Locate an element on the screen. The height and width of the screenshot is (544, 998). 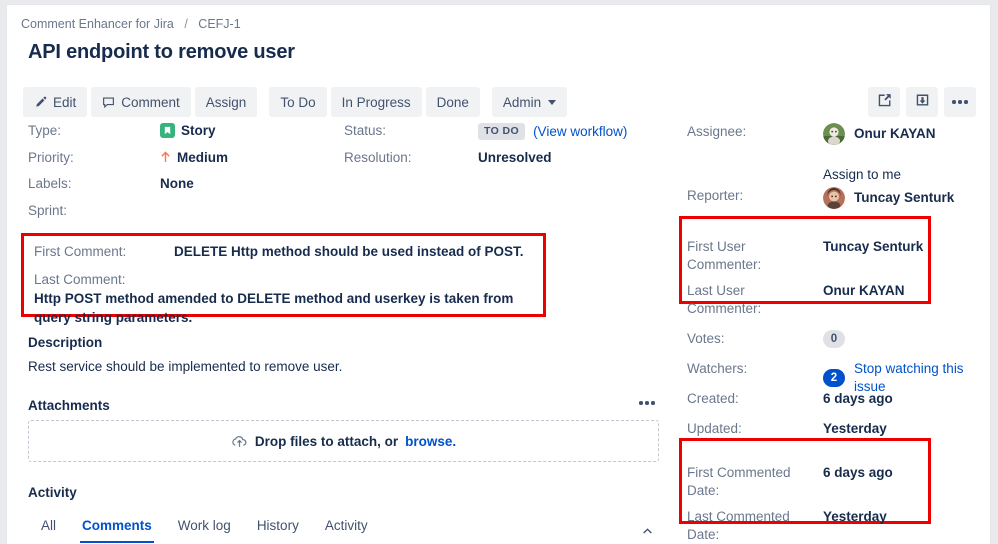
attachments-options-button is located at coordinates (647, 403).